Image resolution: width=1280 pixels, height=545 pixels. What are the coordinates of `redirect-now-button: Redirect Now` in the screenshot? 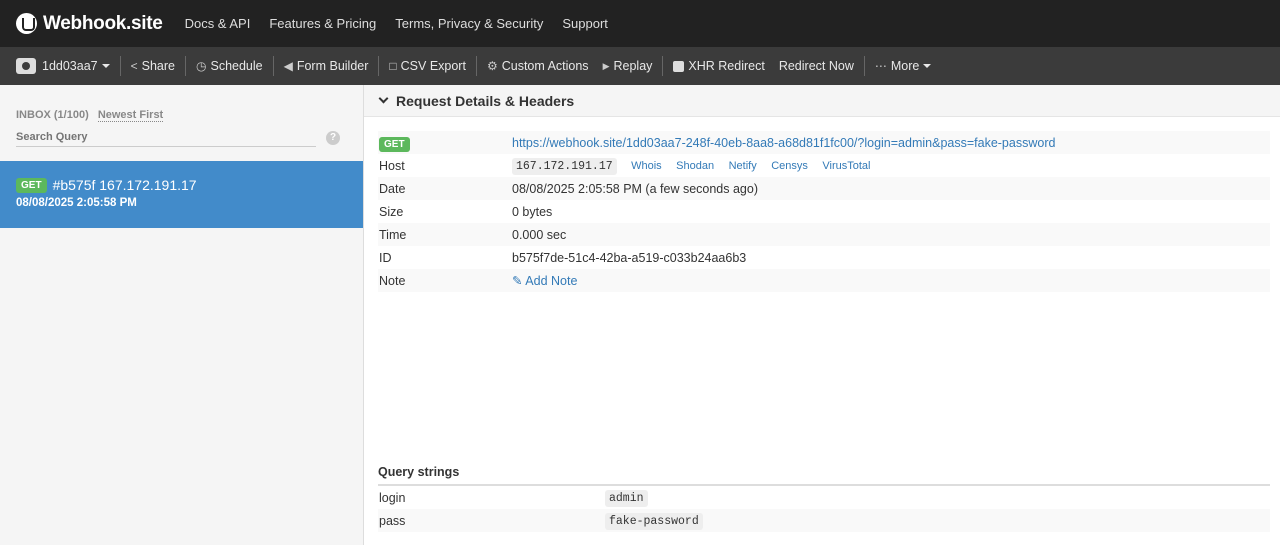 It's located at (816, 66).